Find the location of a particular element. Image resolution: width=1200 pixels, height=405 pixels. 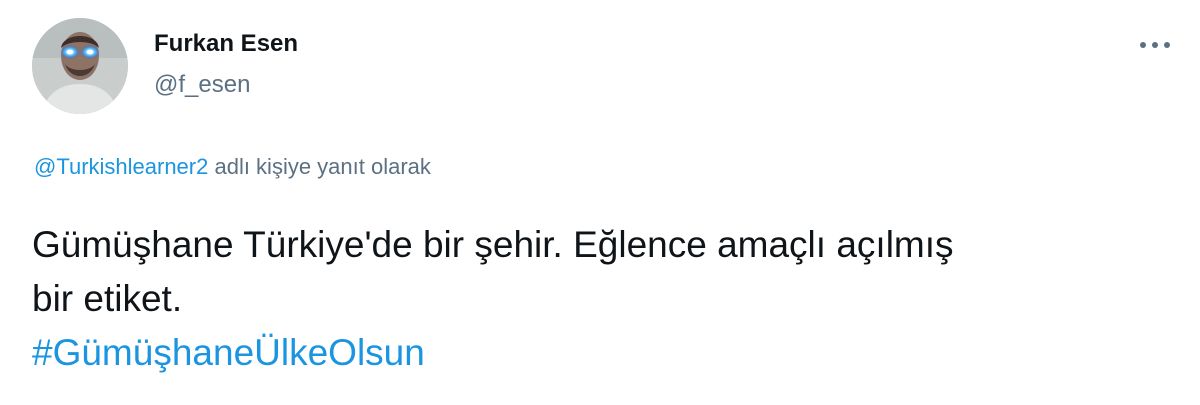

more-horizontal-icon is located at coordinates (1155, 45).